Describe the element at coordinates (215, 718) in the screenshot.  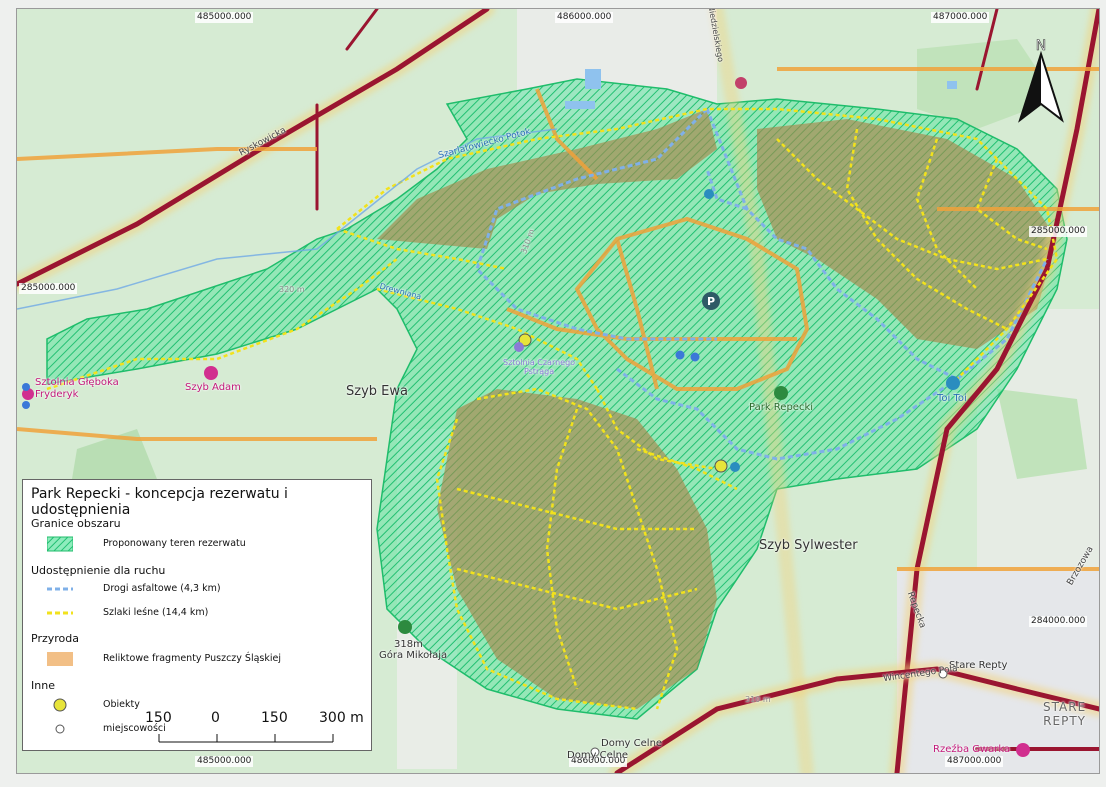
I see `scale-label: 0` at that location.